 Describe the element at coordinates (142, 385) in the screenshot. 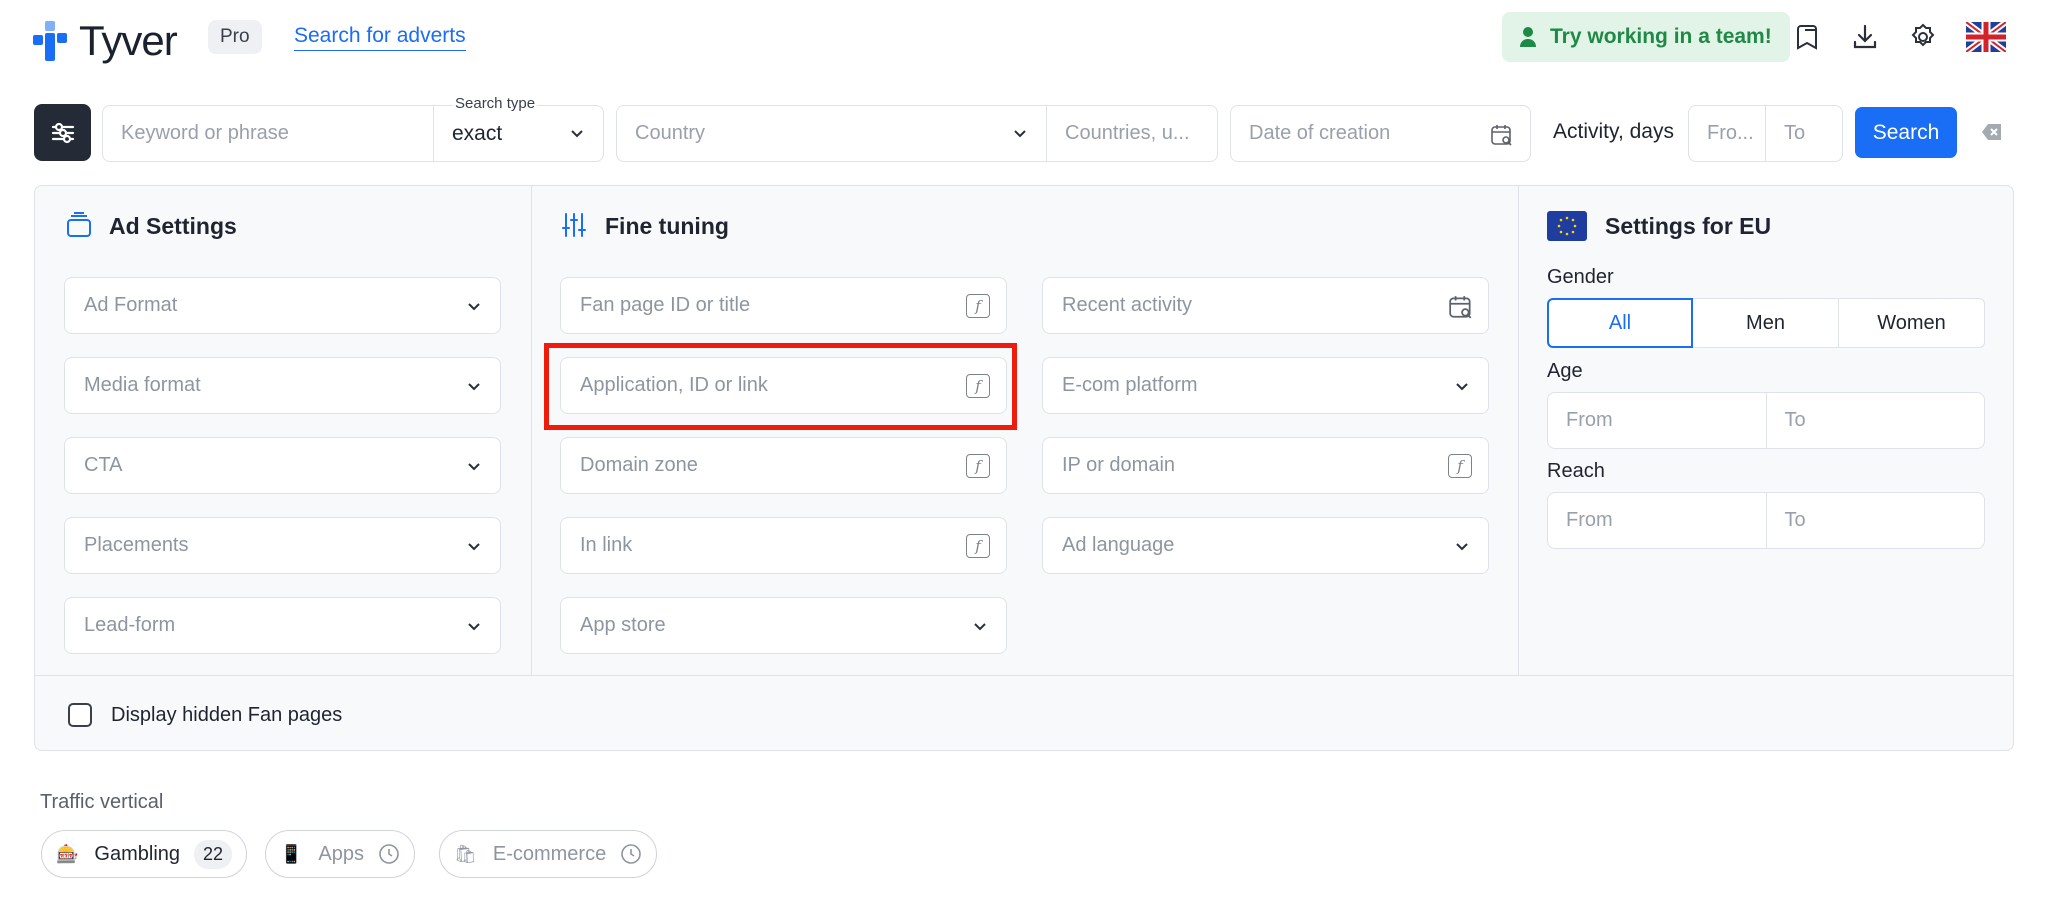

I see `media-format-placeholder: Media format` at that location.